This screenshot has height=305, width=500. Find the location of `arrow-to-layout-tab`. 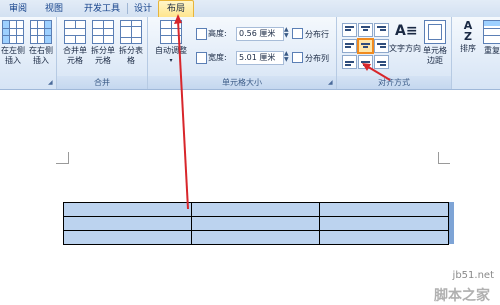

arrow-to-layout-tab is located at coordinates (183, 114).